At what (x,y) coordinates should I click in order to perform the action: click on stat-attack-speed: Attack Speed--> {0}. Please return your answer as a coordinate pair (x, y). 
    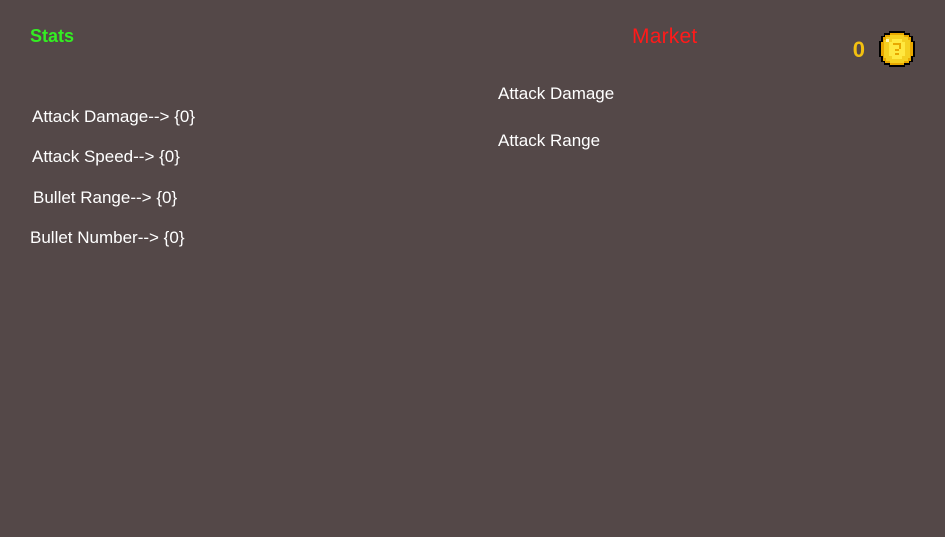
    Looking at the image, I should click on (106, 156).